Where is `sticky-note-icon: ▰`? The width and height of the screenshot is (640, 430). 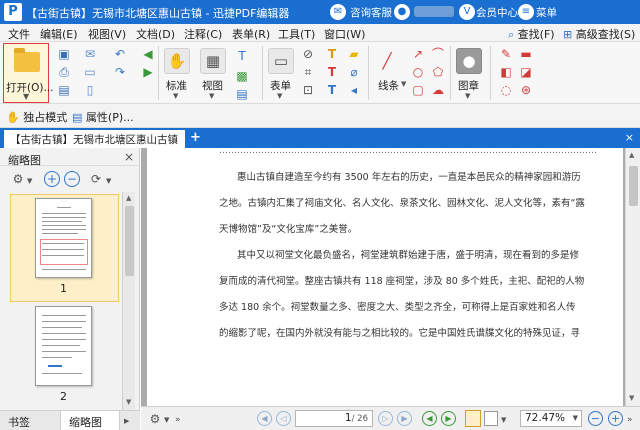
sticky-note-icon: ▰ is located at coordinates (354, 54).